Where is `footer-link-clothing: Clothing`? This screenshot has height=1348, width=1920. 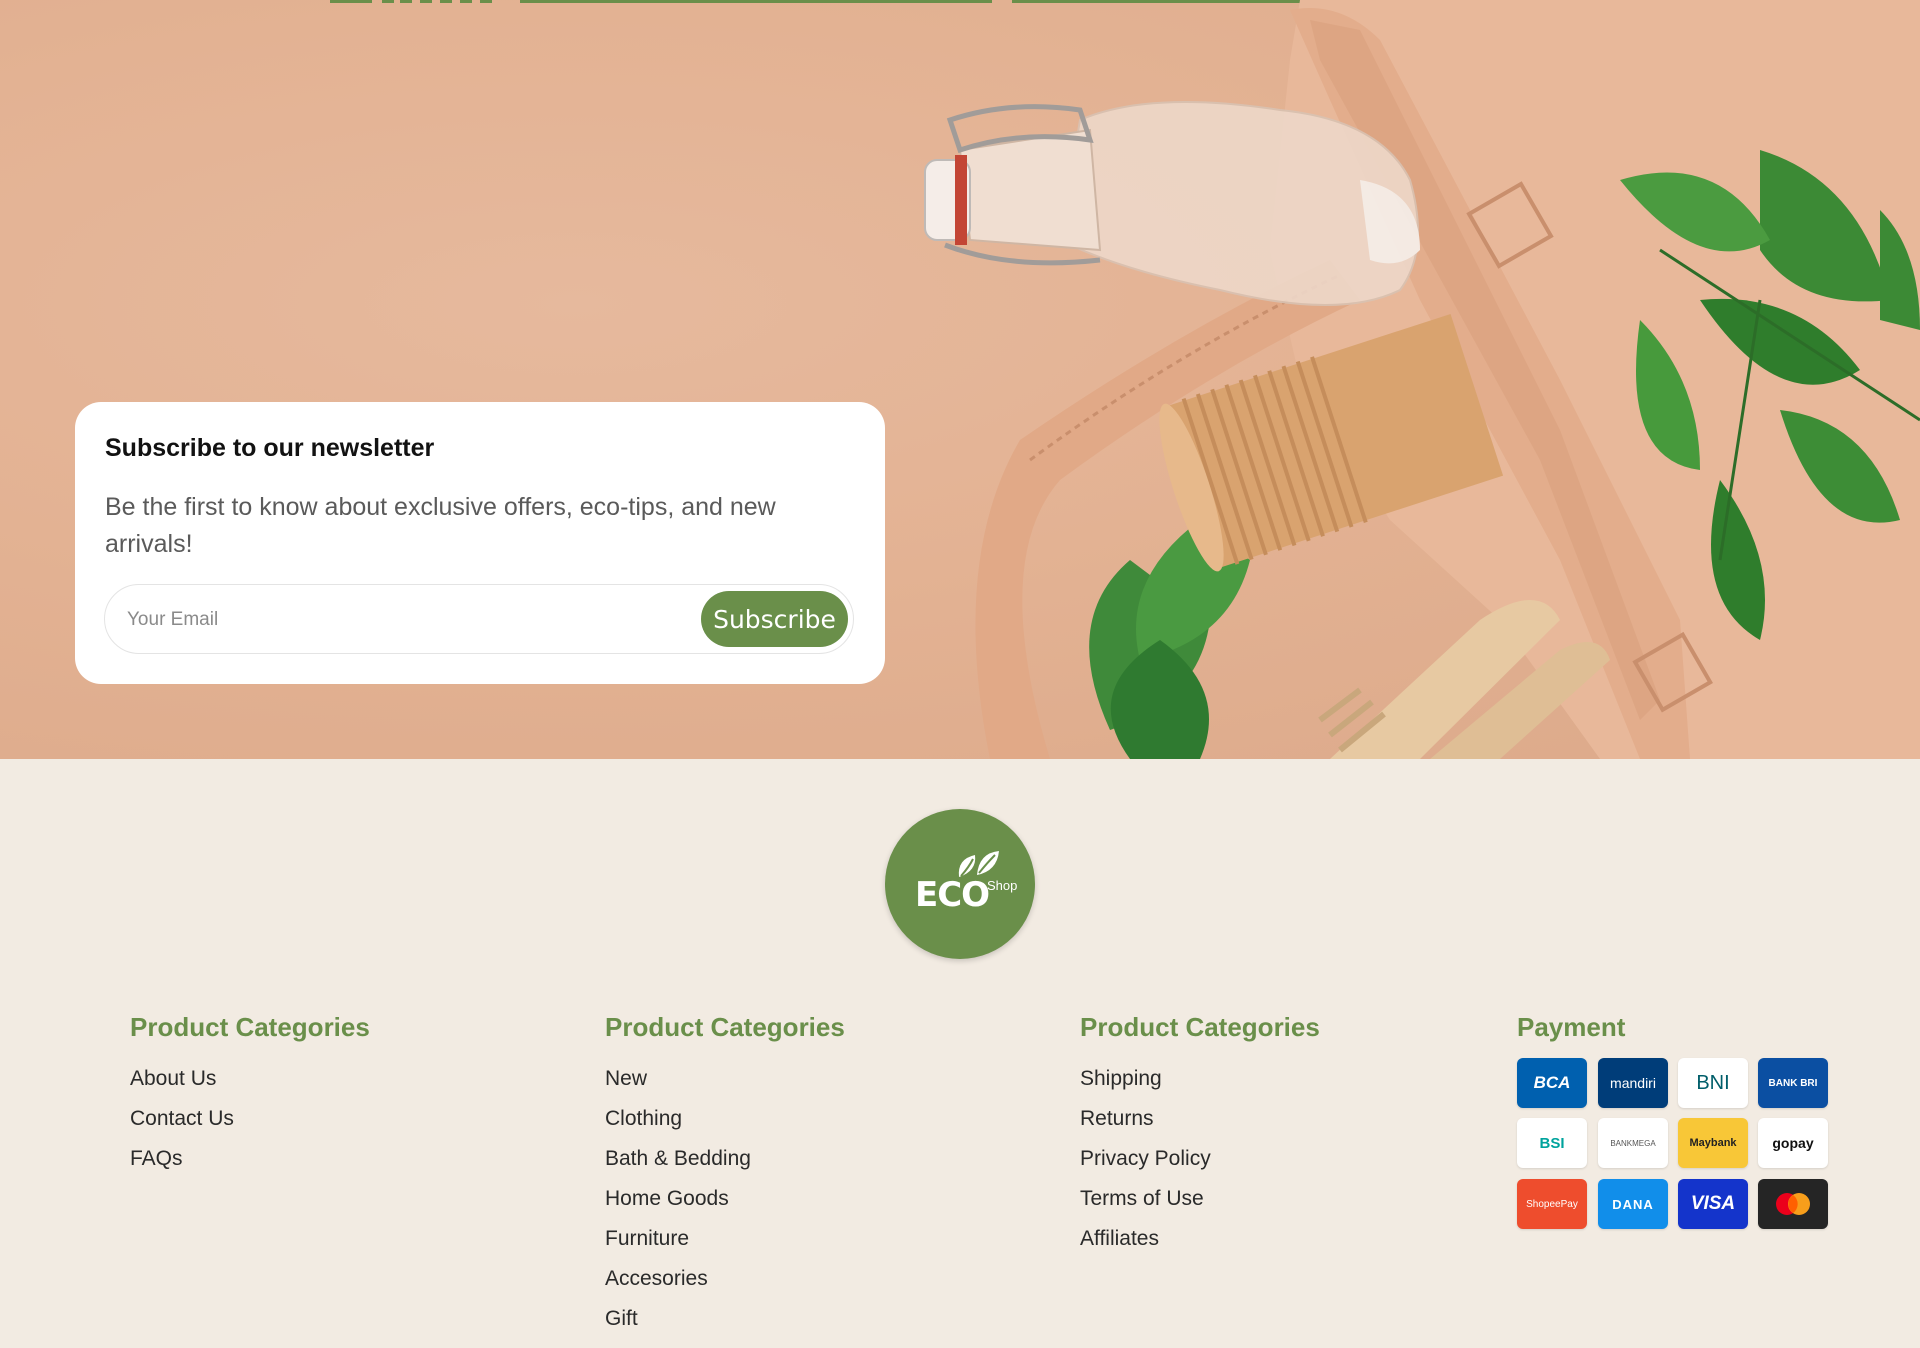 footer-link-clothing: Clothing is located at coordinates (725, 1119).